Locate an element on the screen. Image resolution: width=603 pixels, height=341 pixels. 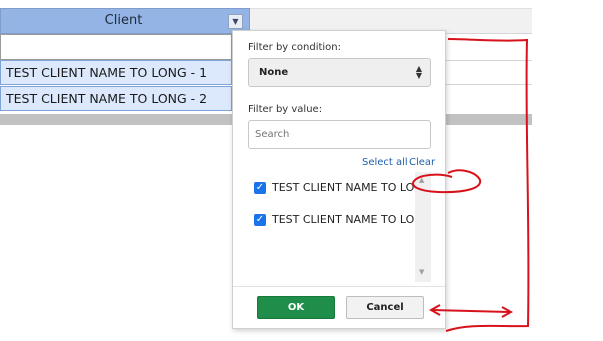
annotation-bracket is located at coordinates (487, 185).